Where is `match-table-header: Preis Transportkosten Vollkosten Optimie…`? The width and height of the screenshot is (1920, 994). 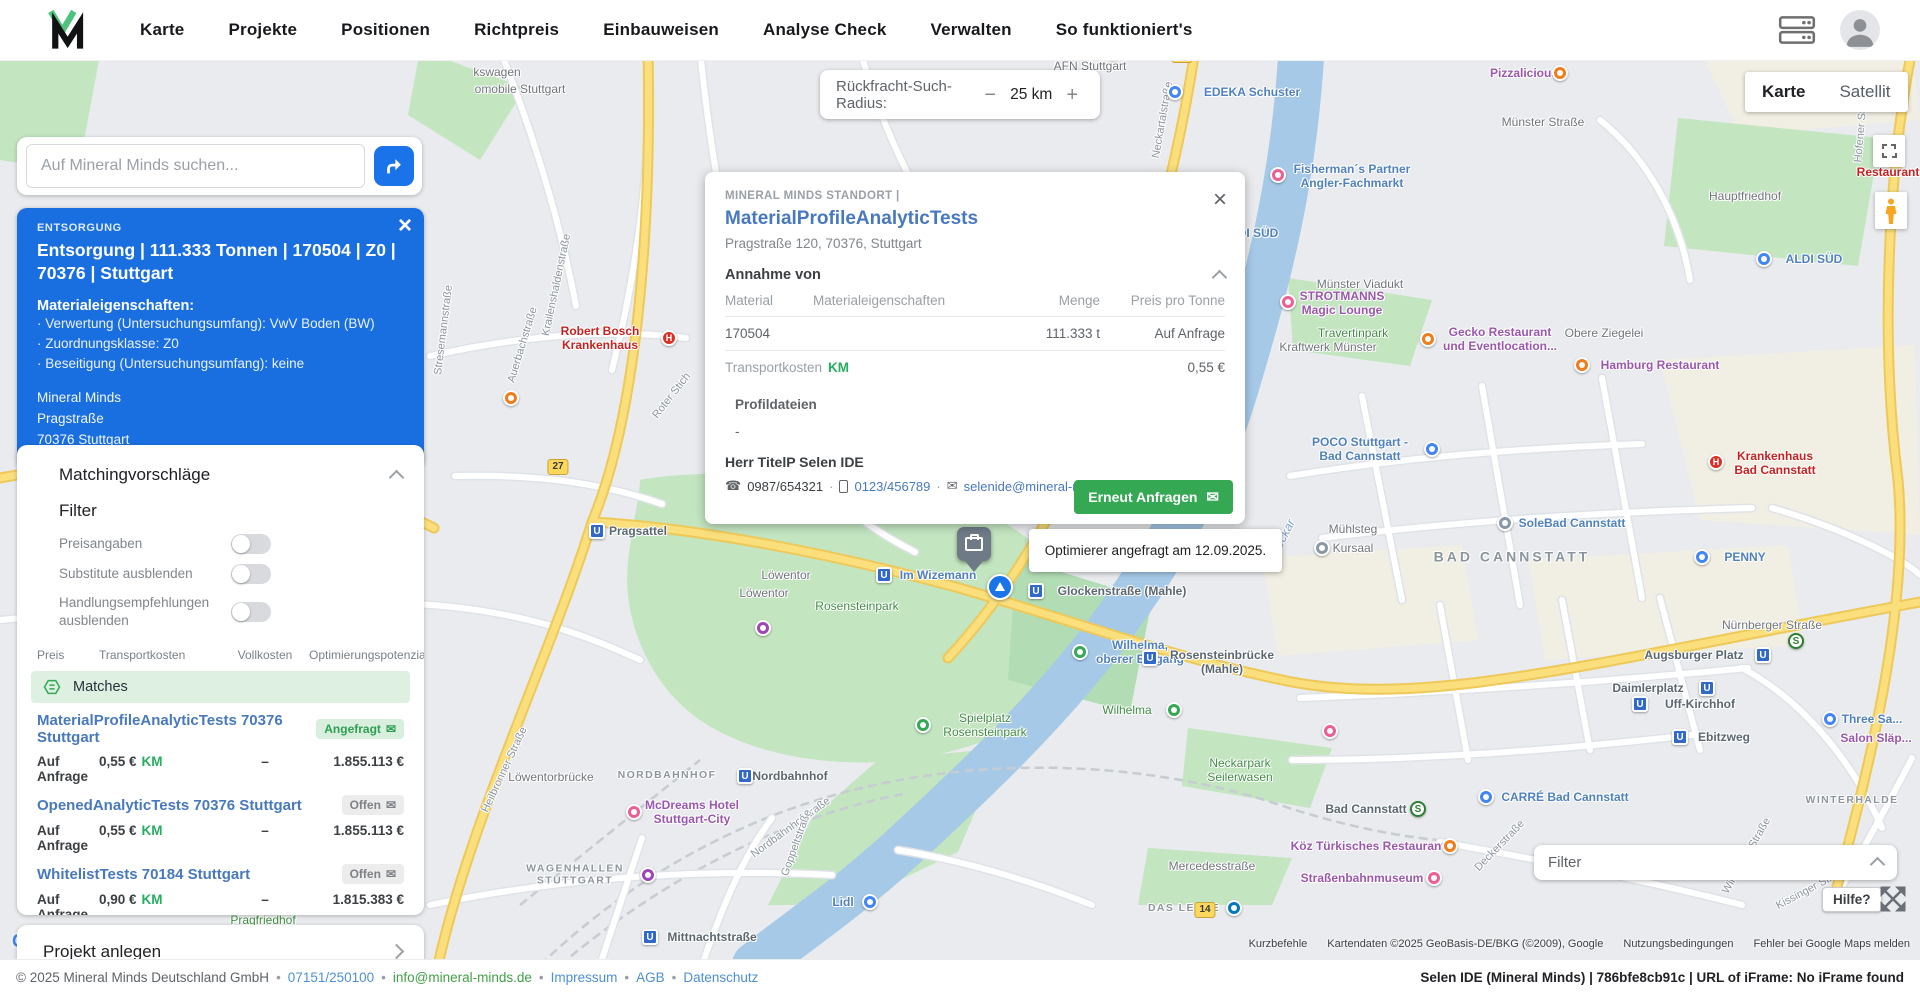 match-table-header: Preis Transportkosten Vollkosten Optimie… is located at coordinates (220, 655).